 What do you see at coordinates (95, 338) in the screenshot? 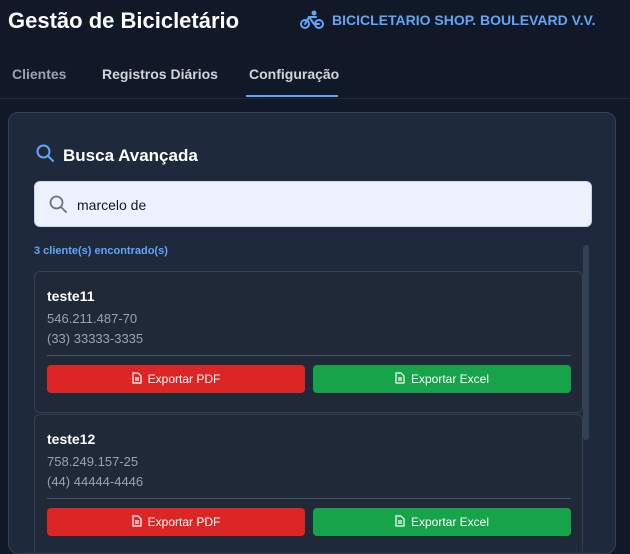
I see `client-phone: (33) 33333-3335` at bounding box center [95, 338].